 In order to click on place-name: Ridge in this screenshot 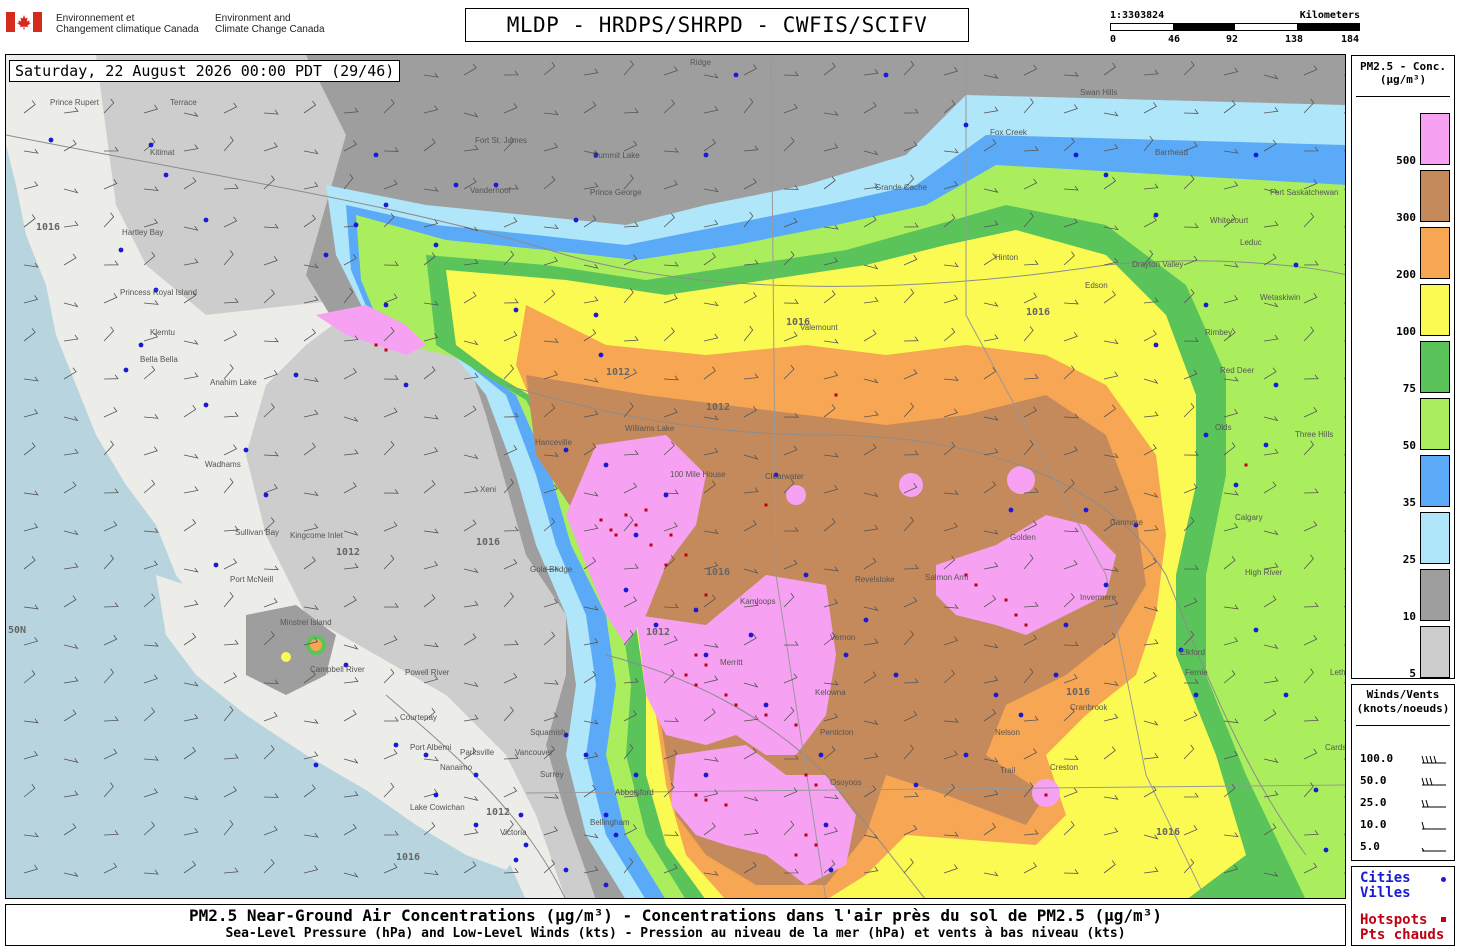, I will do `click(700, 62)`.